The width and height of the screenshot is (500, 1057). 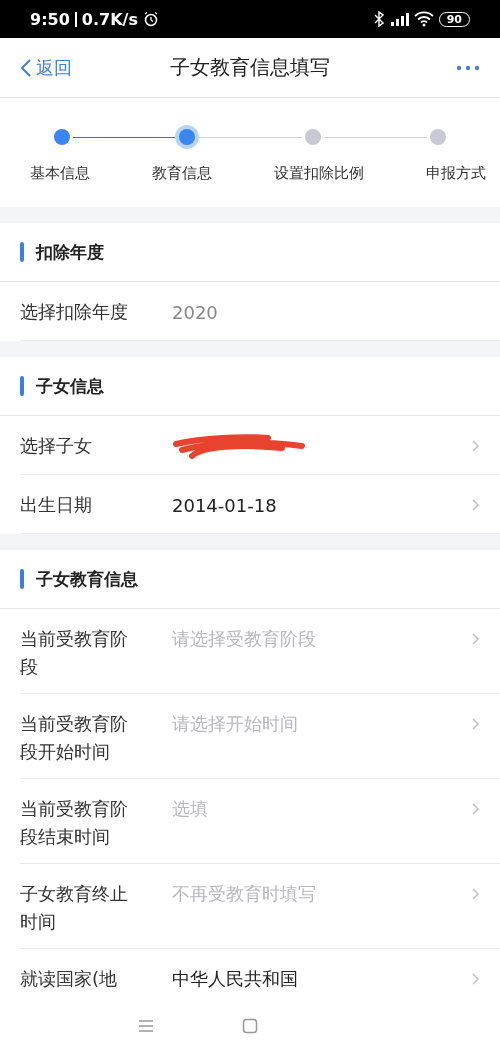 I want to click on page-title: 子女教育信息填写, so click(x=250, y=67).